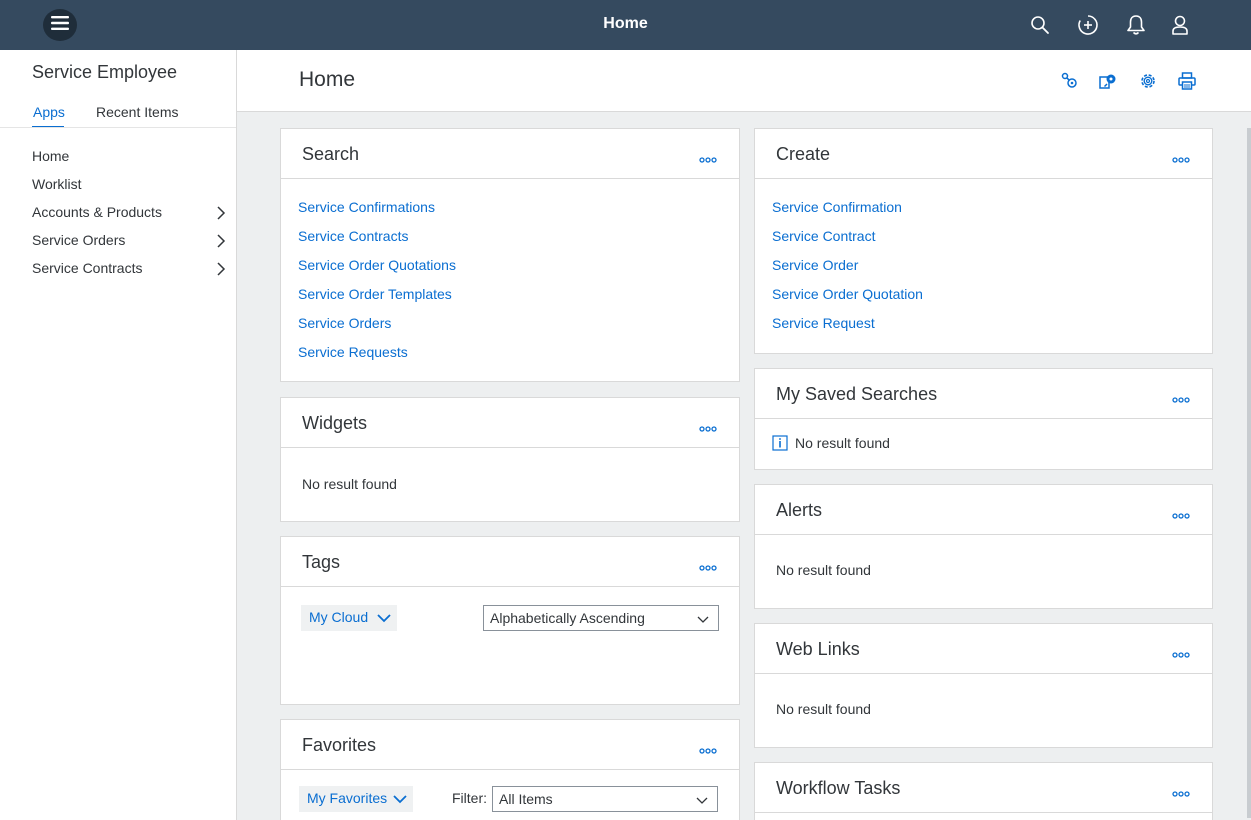 The height and width of the screenshot is (820, 1251). I want to click on shell-title: Home, so click(625, 23).